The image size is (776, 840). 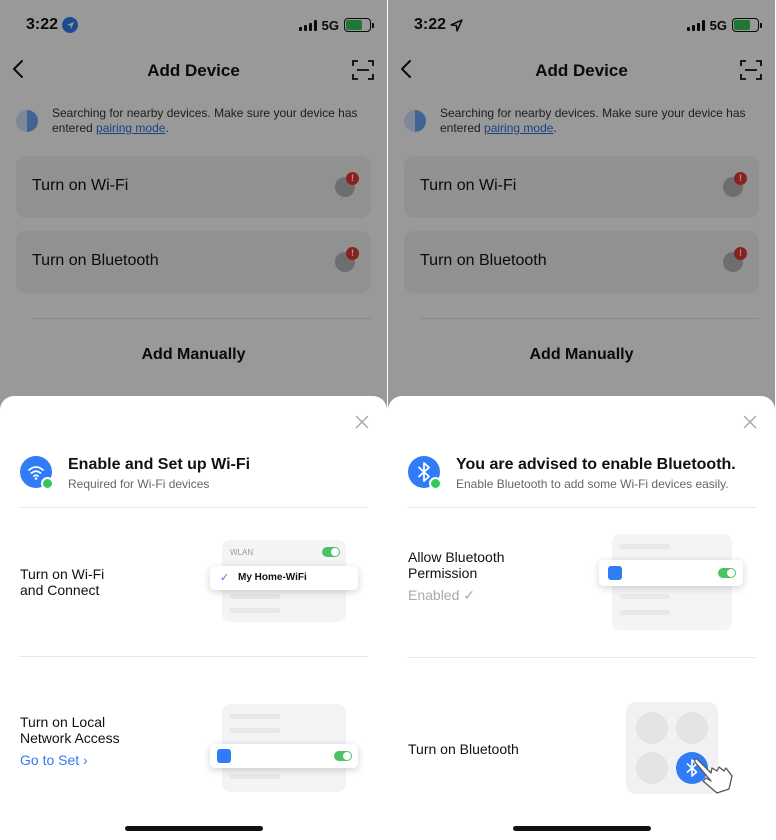 What do you see at coordinates (225, 578) in the screenshot?
I see `checkmark-icon: ✓` at bounding box center [225, 578].